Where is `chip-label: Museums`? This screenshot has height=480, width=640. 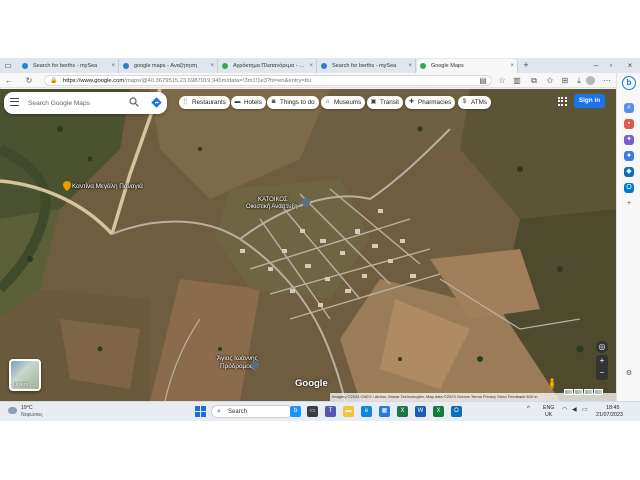 chip-label: Museums is located at coordinates (348, 102).